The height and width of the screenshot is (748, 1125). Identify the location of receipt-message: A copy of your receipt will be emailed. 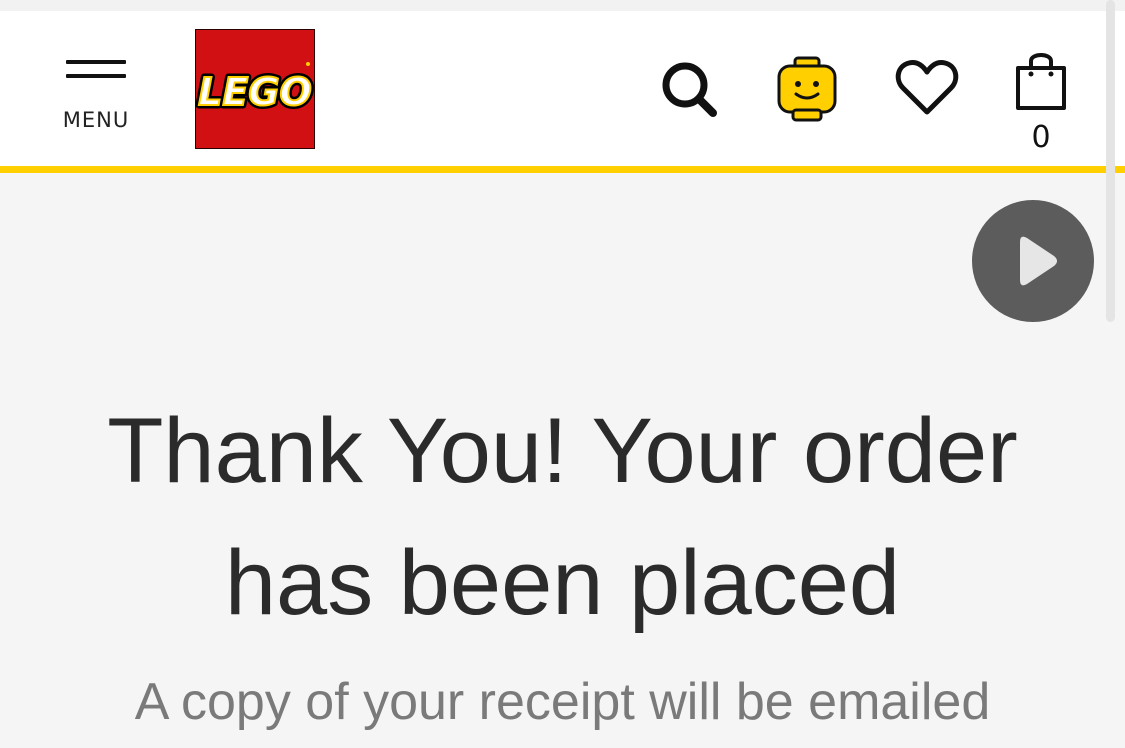
(562, 702).